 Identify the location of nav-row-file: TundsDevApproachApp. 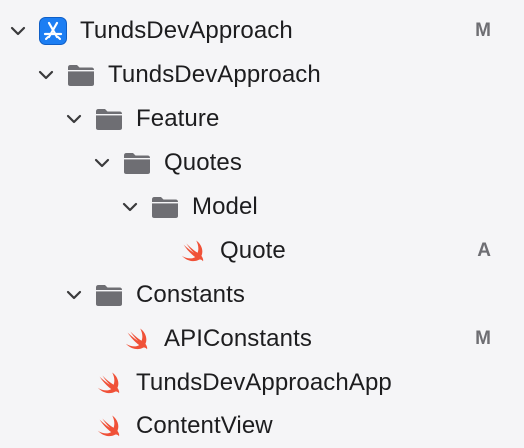
(262, 383).